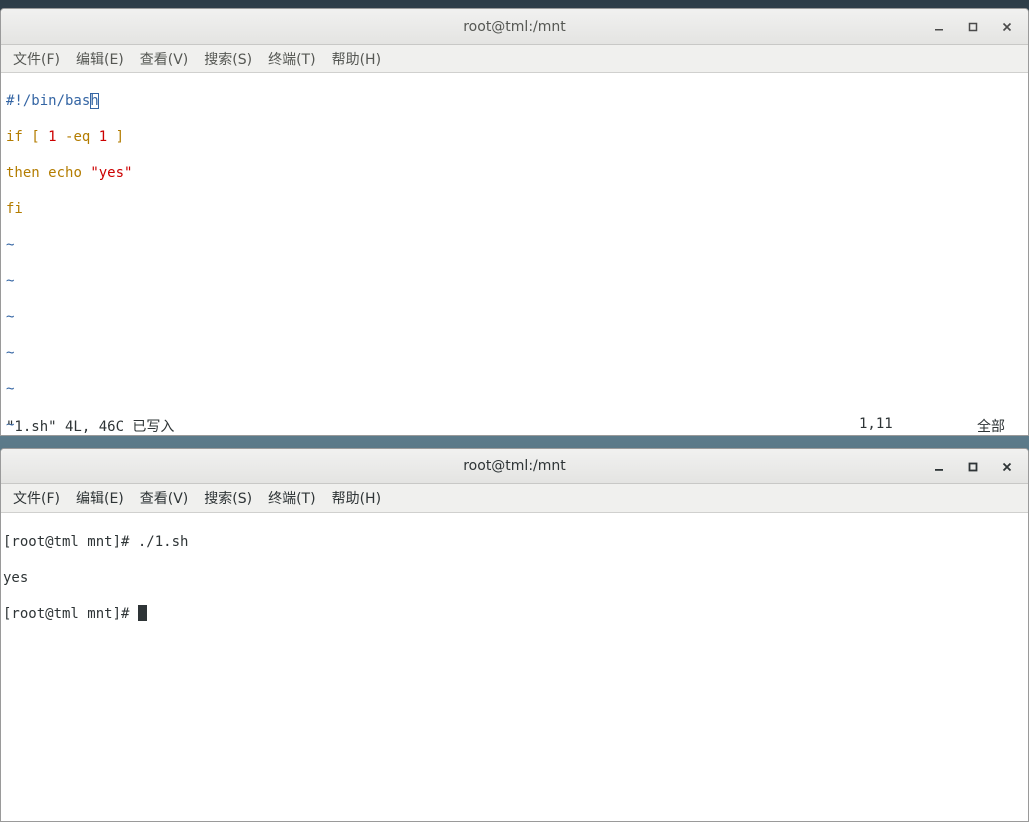 The height and width of the screenshot is (822, 1029). Describe the element at coordinates (514, 59) in the screenshot. I see `editor-menubar: 文件(F) 编辑(E) 查看(V) 搜索(S) 终端(T) 帮助(H)` at that location.